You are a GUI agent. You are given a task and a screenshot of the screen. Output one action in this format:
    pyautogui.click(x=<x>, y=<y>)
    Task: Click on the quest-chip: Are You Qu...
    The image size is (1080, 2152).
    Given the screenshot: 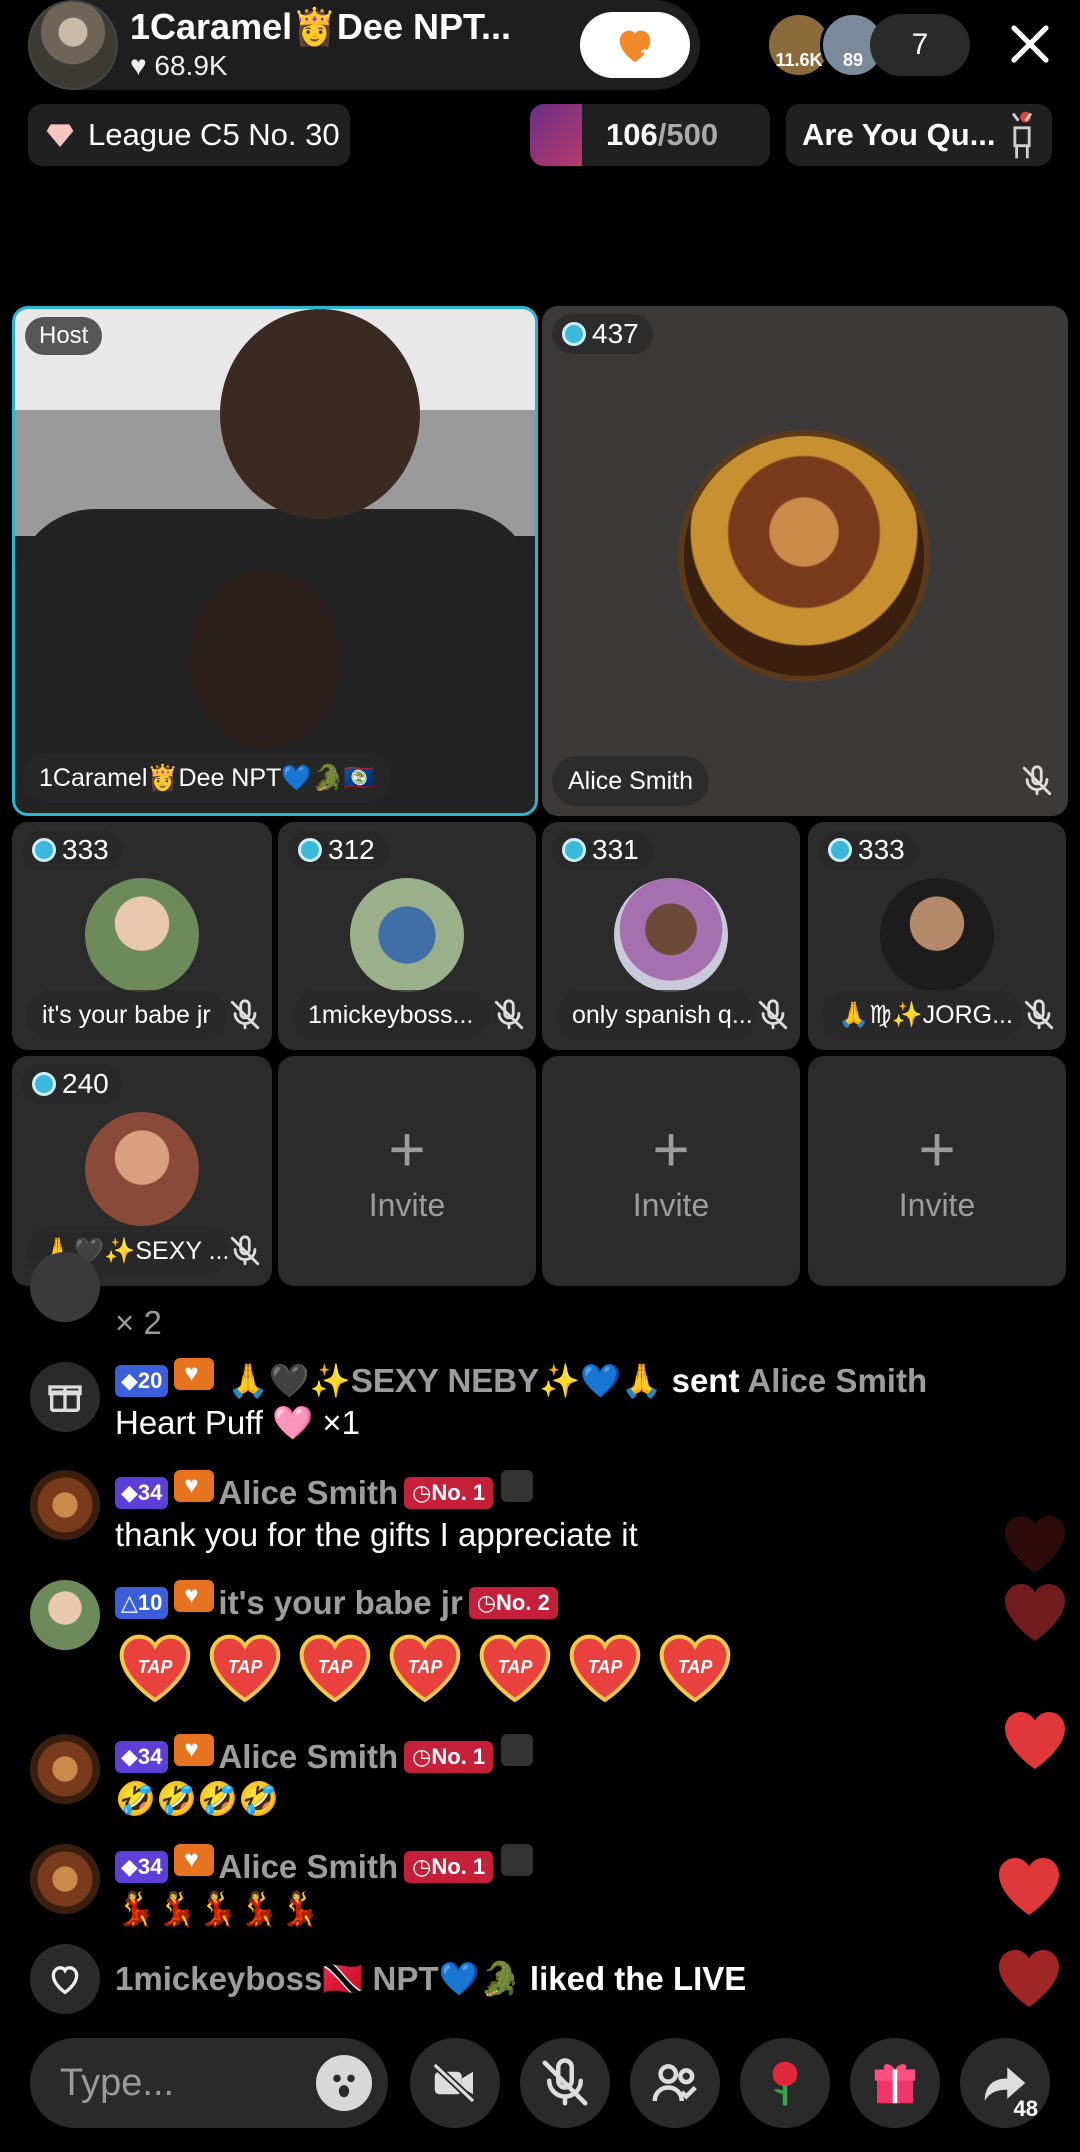 What is the action you would take?
    pyautogui.click(x=919, y=135)
    